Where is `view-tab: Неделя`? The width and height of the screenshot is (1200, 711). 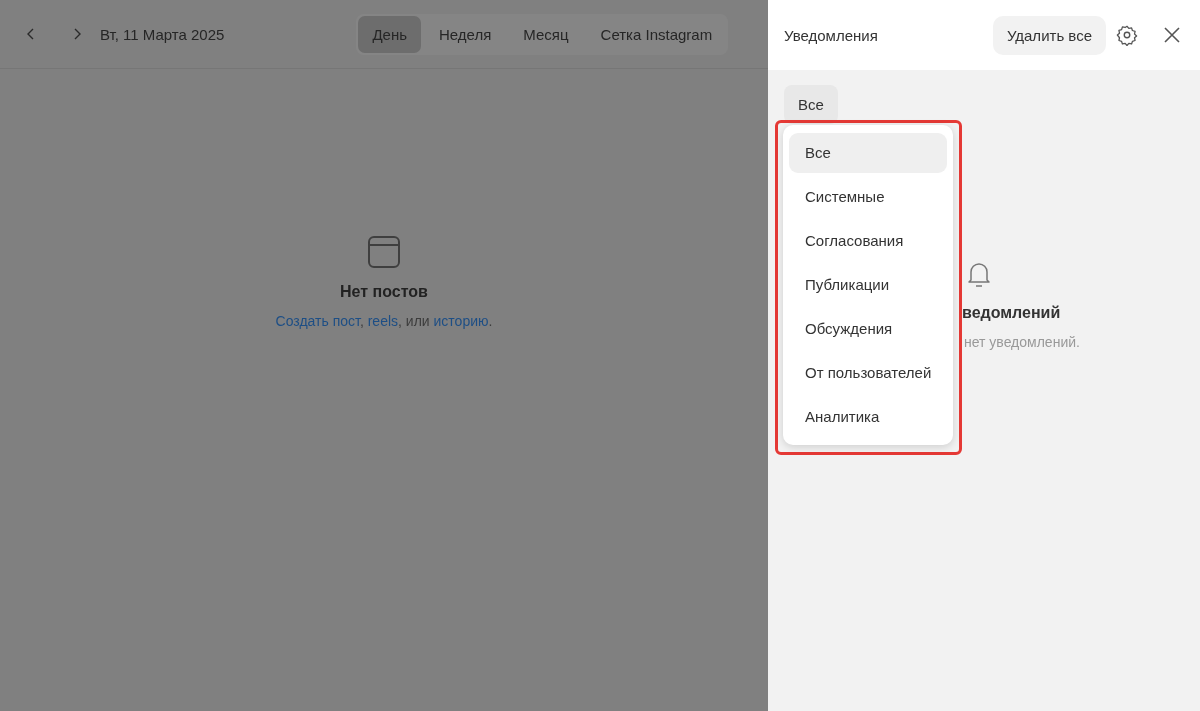 view-tab: Неделя is located at coordinates (465, 34).